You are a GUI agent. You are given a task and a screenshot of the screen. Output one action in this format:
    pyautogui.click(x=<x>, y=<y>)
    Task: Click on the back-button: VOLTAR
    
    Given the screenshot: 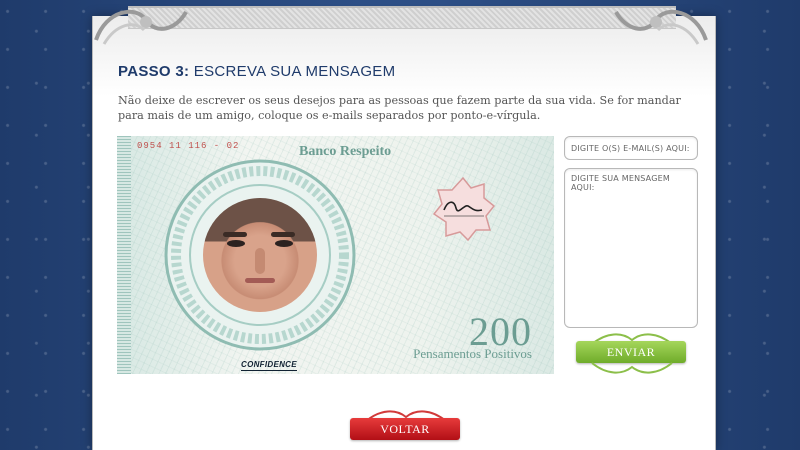 What is the action you would take?
    pyautogui.click(x=405, y=429)
    